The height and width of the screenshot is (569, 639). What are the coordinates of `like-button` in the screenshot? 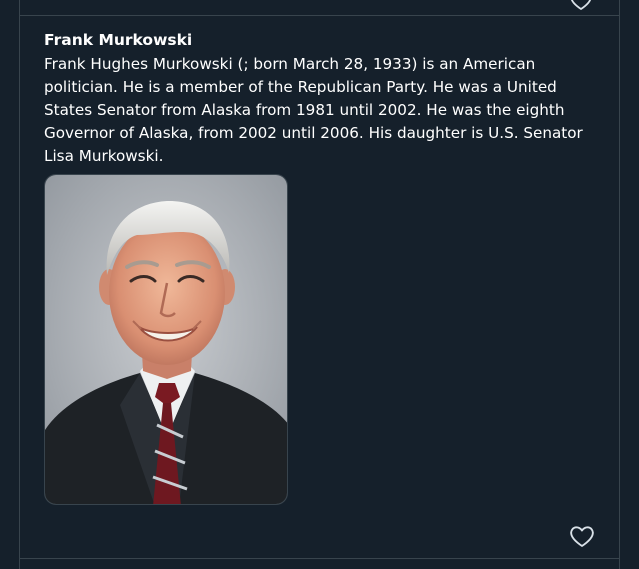 It's located at (582, 536).